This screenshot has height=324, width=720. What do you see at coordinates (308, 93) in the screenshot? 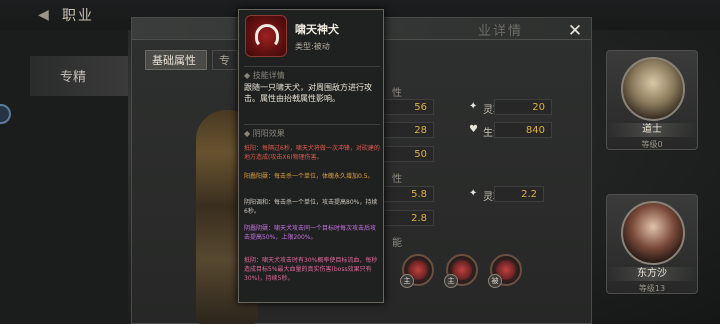
I see `tooltip-description: 跟随一只啸天犬，对周围敌方进行攻击。属性由抬戟属性影响。` at bounding box center [308, 93].